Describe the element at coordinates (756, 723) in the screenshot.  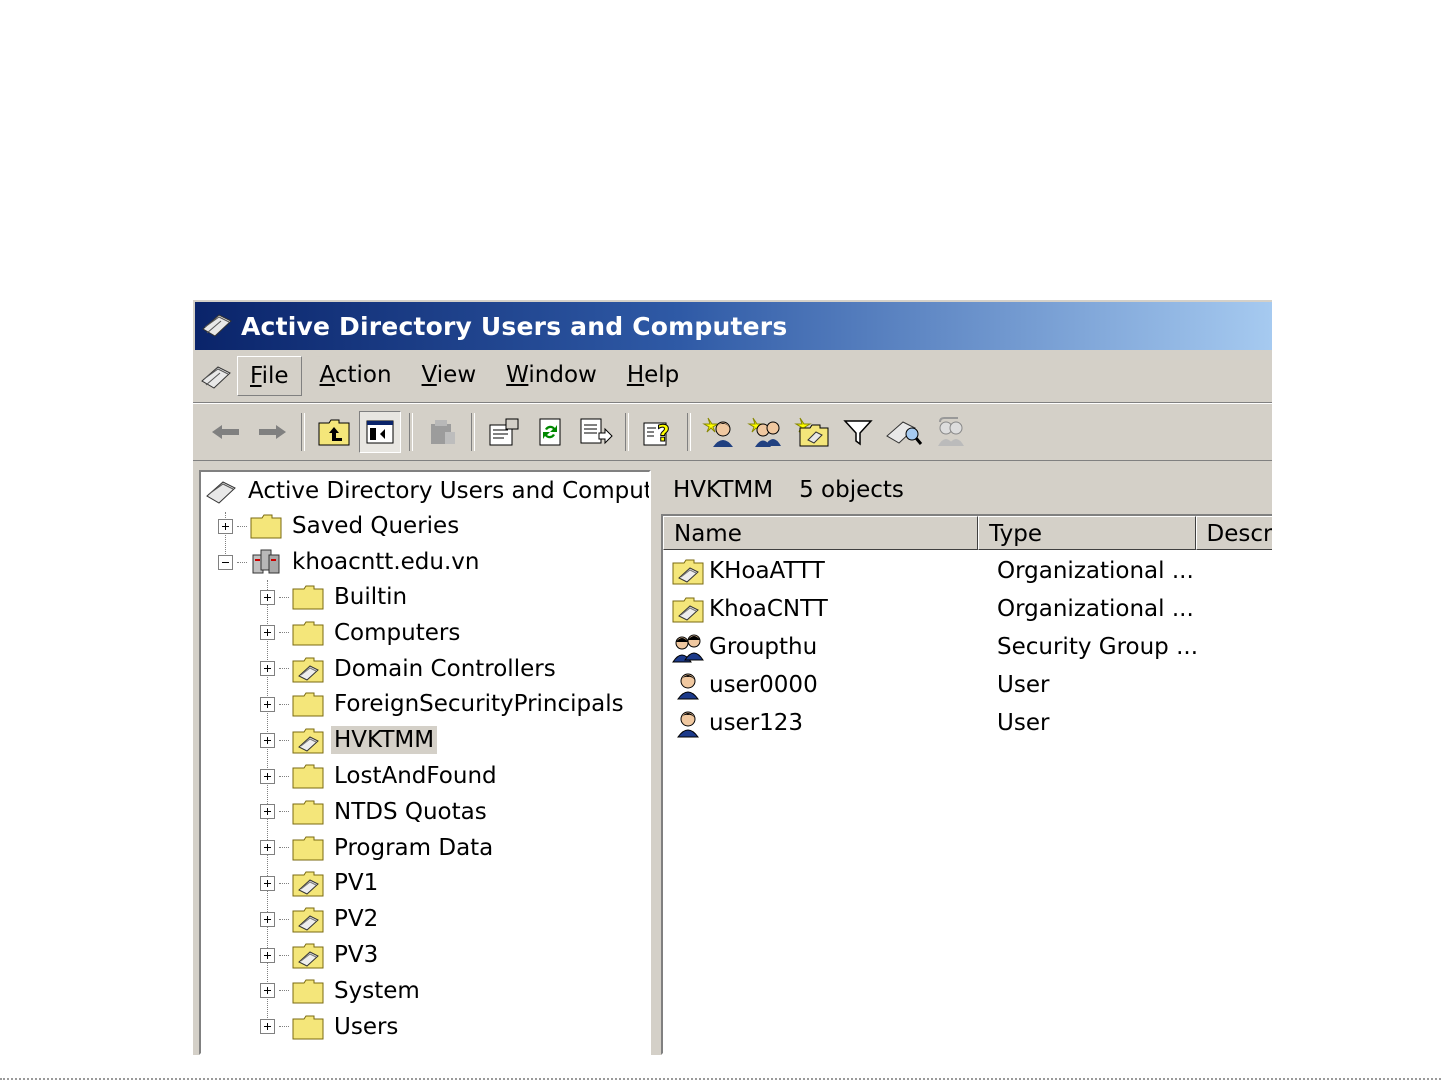
I see `list-item-name: user123` at that location.